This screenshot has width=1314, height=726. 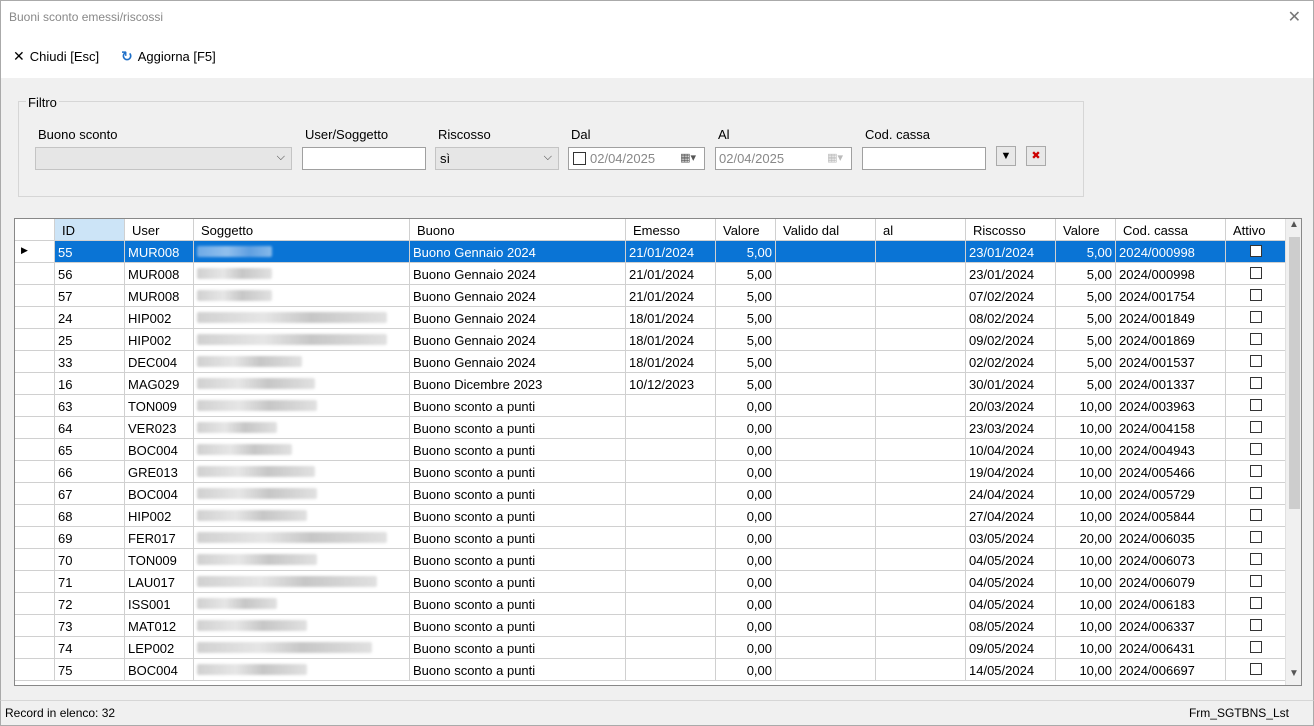 I want to click on cell-valido_dal, so click(x=826, y=626).